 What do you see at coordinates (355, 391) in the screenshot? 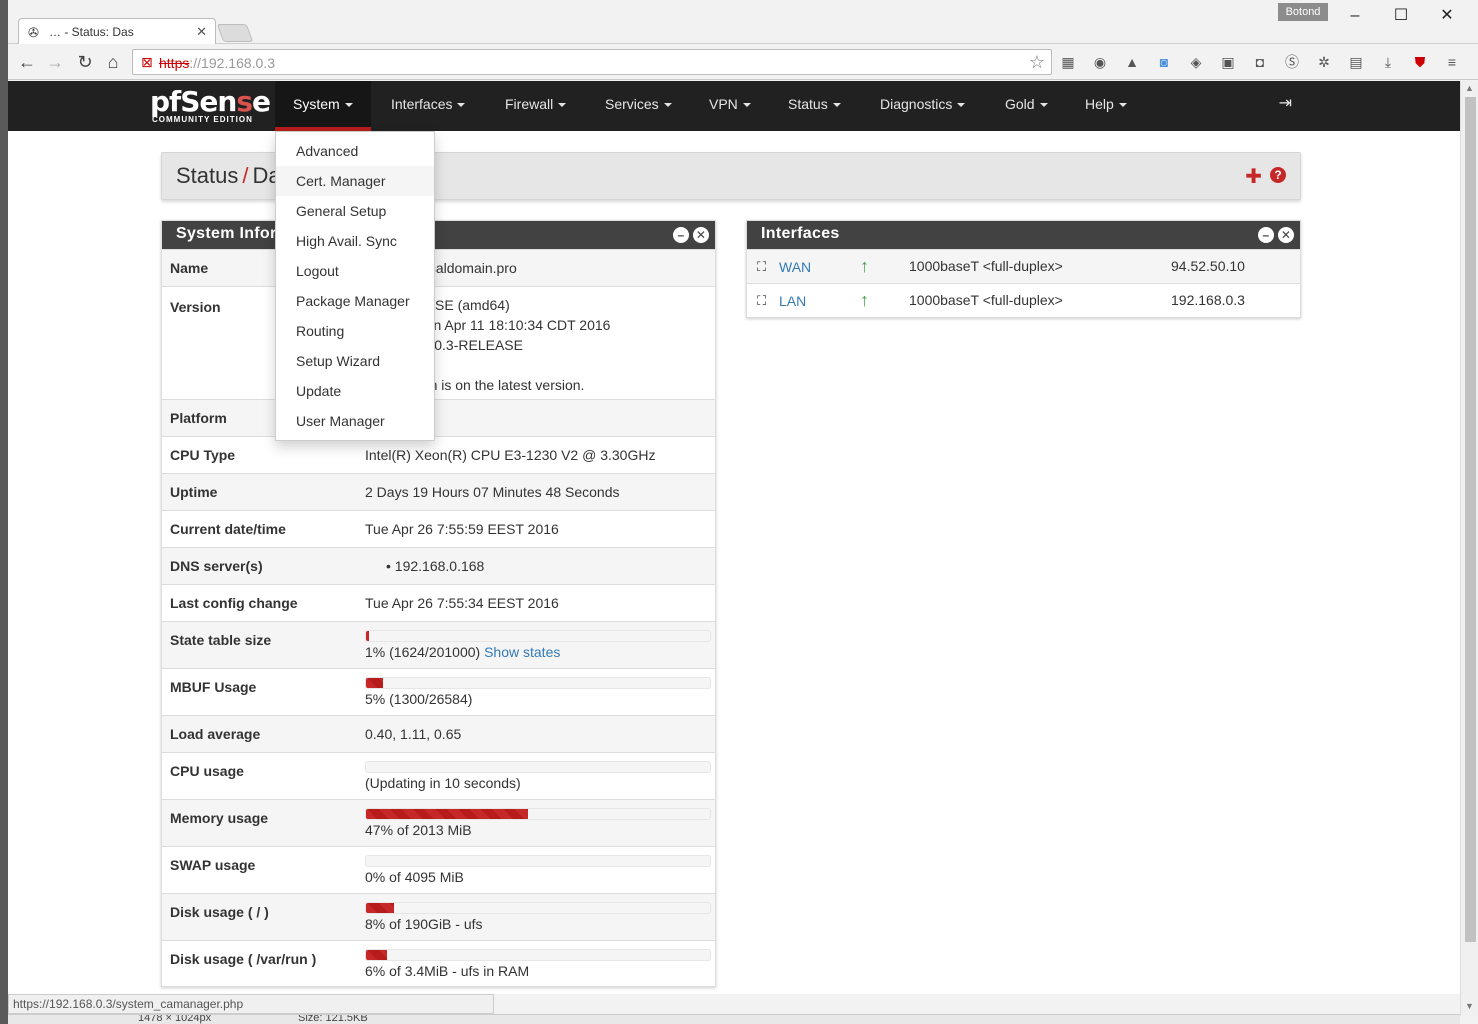
I see `menu-item-update: Update` at bounding box center [355, 391].